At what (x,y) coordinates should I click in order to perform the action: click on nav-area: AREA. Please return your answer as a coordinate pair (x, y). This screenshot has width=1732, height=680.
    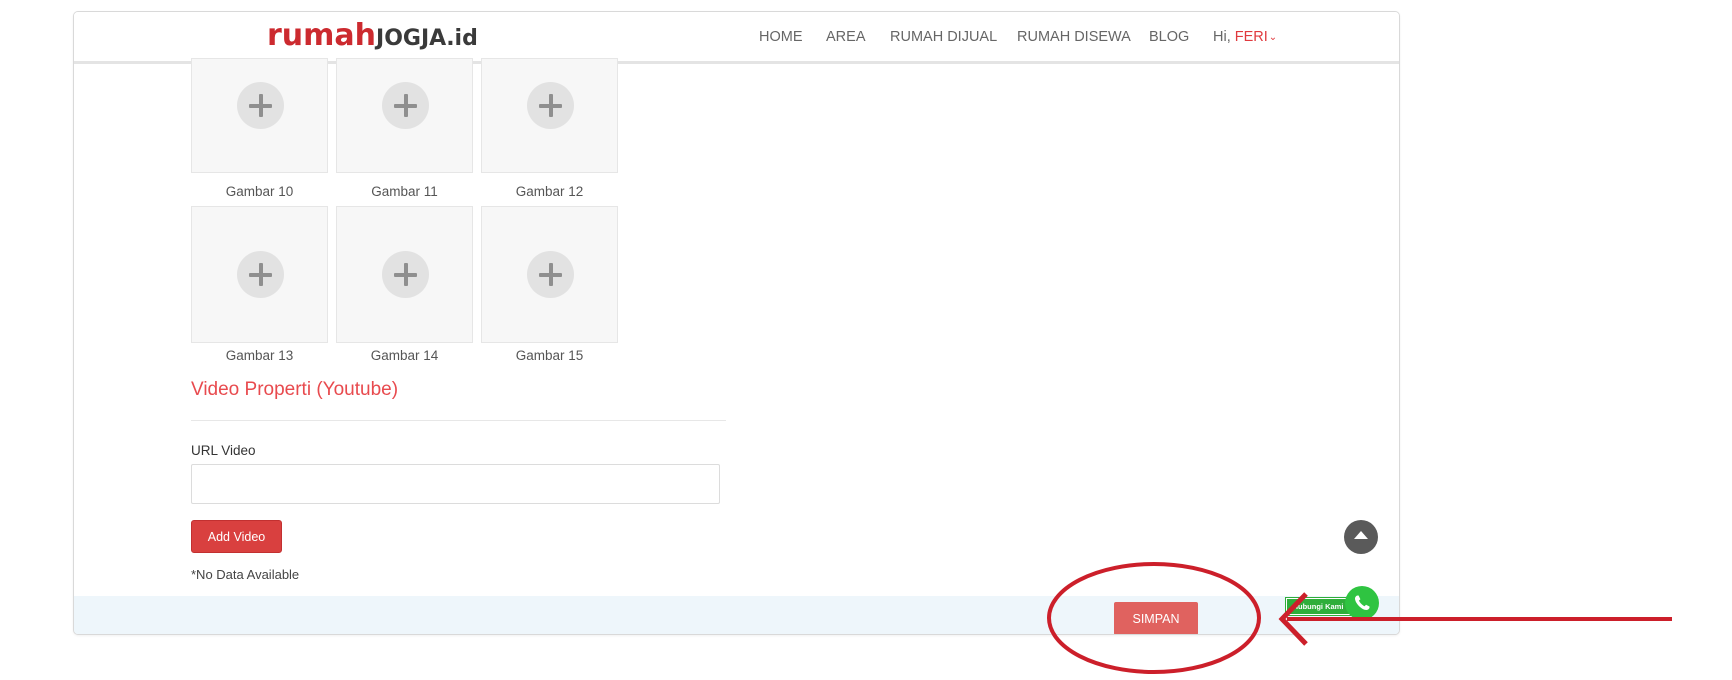
    Looking at the image, I should click on (846, 37).